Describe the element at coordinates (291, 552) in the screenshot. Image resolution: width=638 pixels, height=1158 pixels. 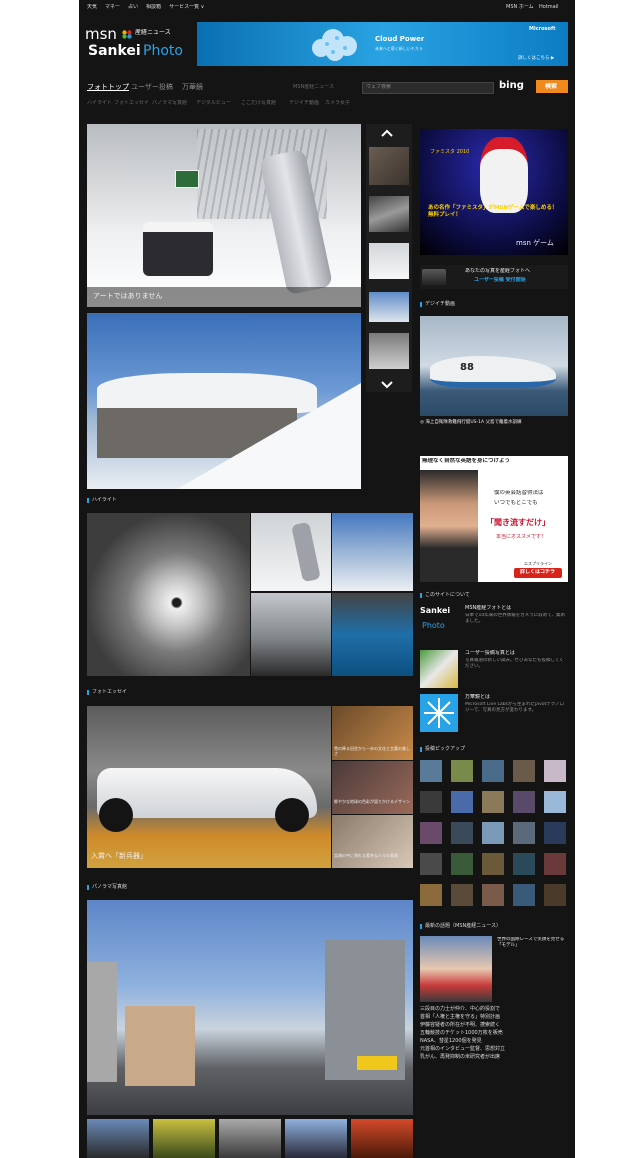
I see `highlight-thumb-car` at that location.